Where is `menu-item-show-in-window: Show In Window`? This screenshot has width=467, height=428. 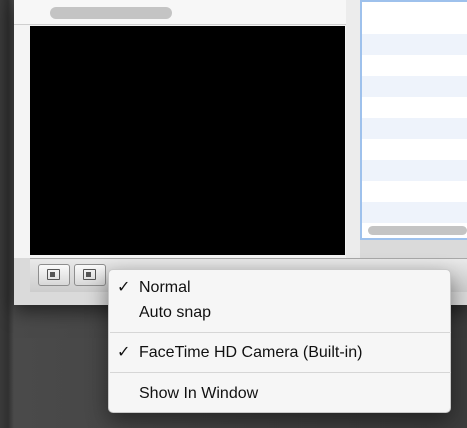 menu-item-show-in-window: Show In Window is located at coordinates (279, 394).